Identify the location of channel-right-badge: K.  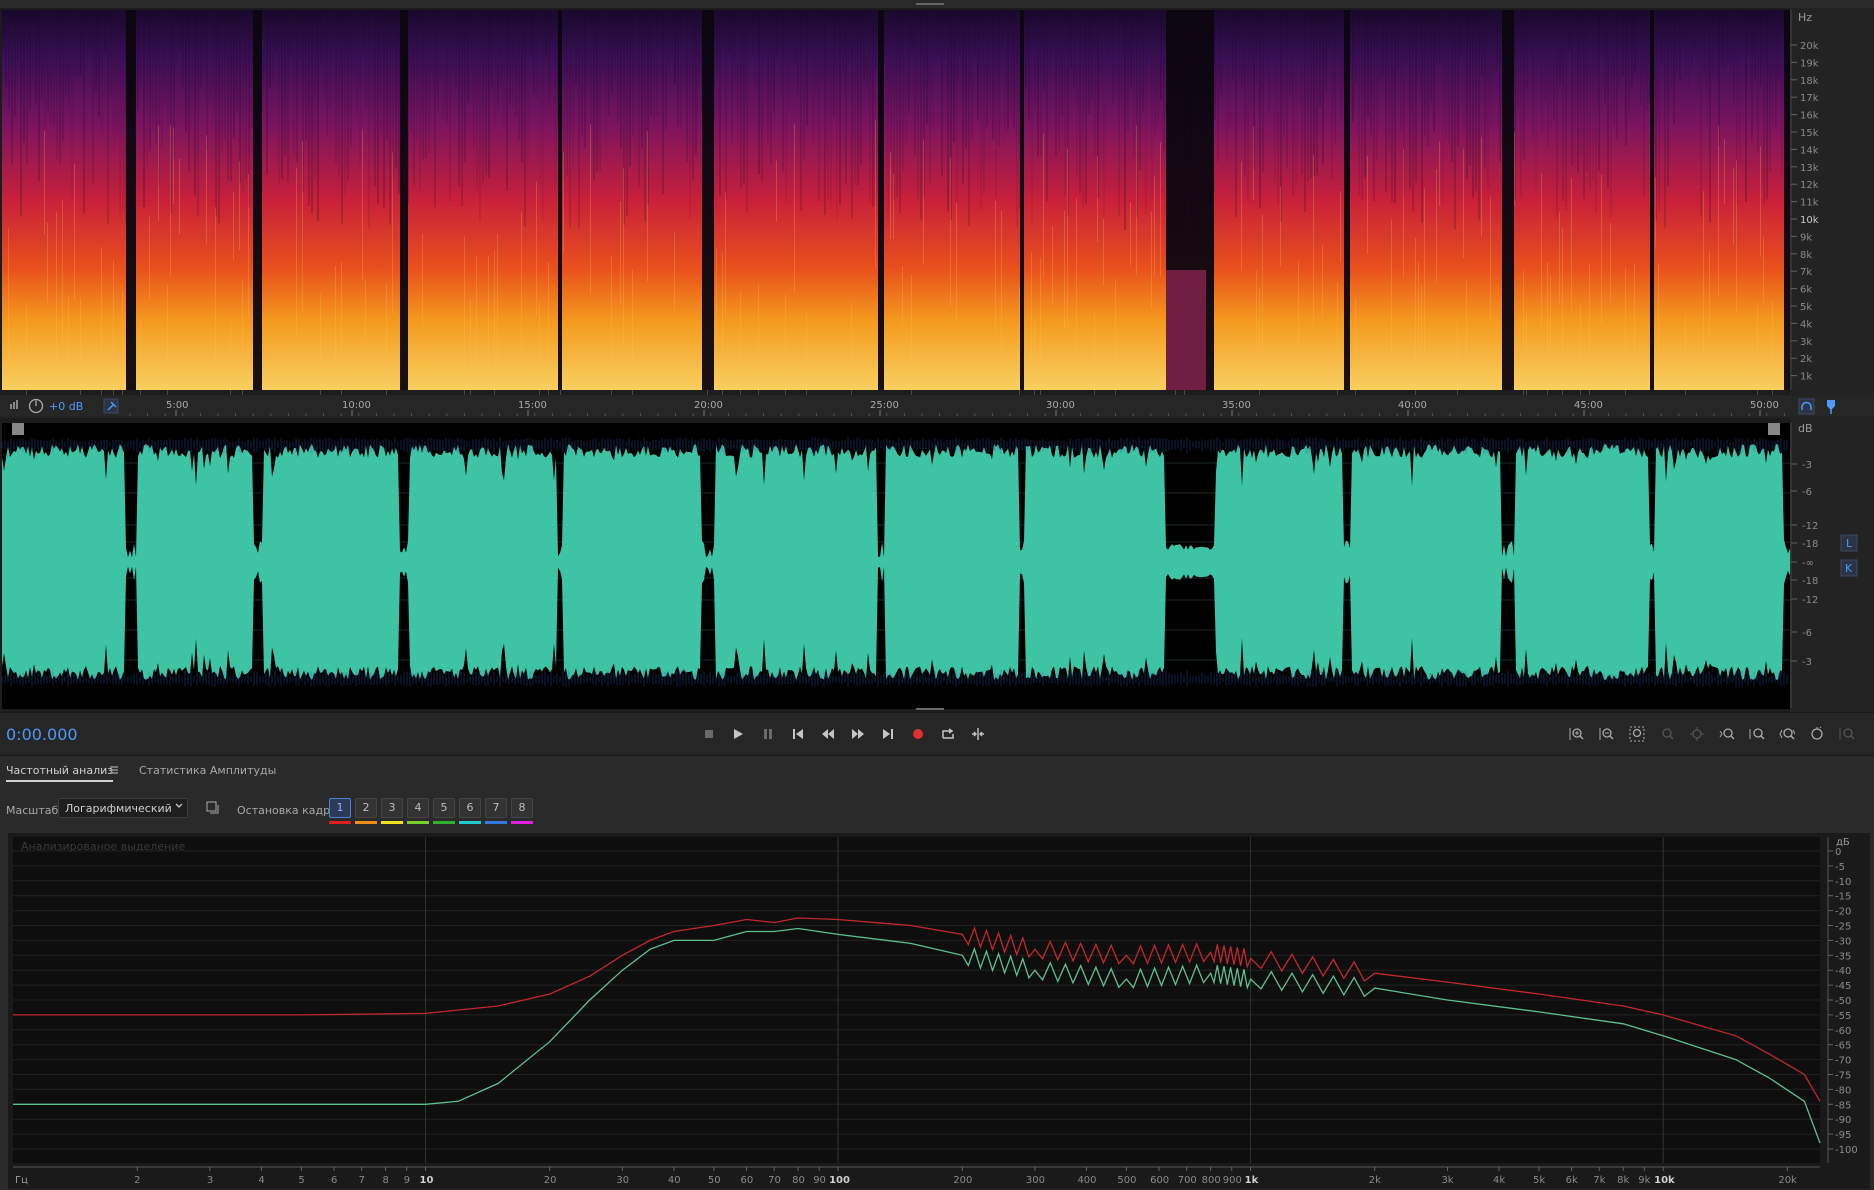
(1849, 568).